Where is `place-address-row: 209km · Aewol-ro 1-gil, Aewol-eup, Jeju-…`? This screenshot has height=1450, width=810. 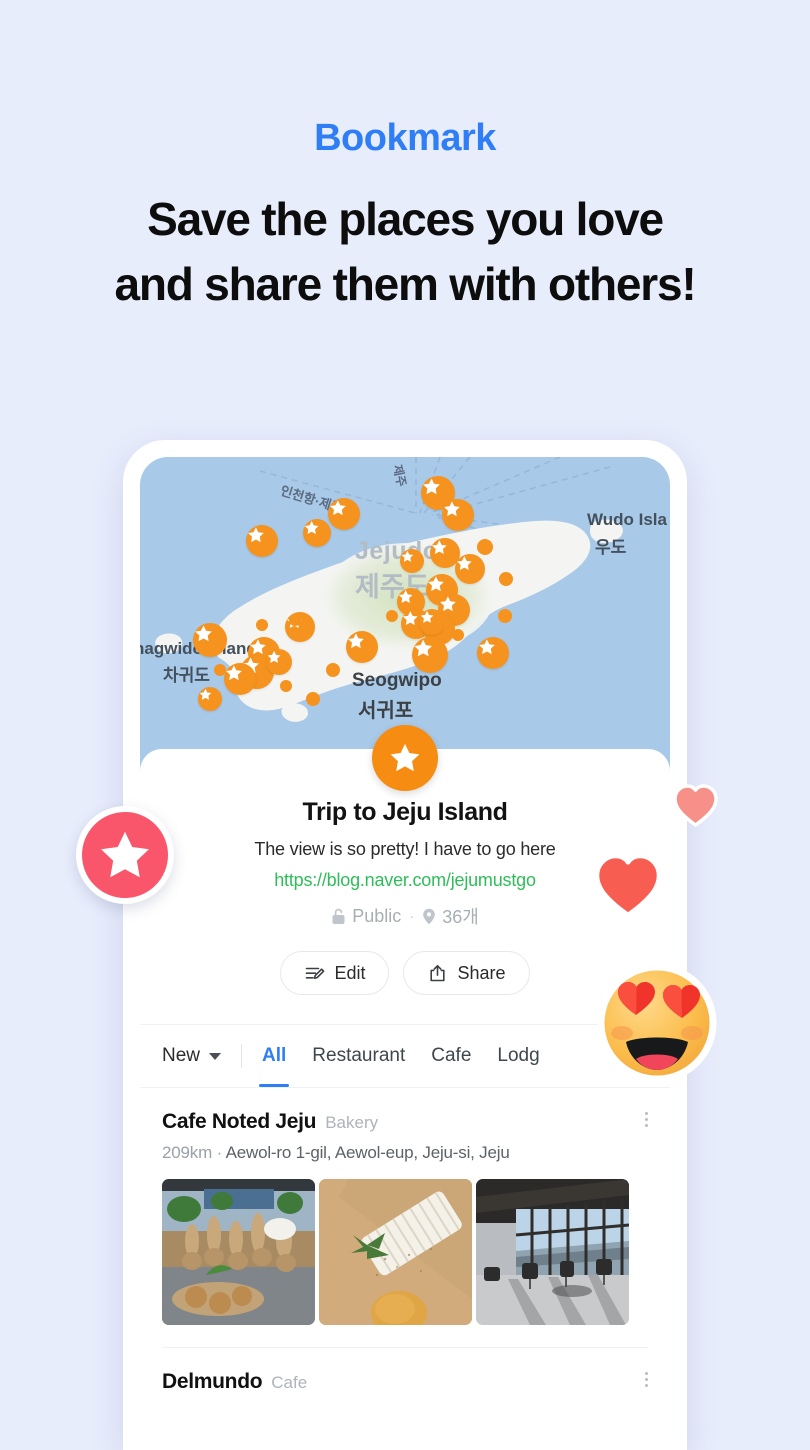
place-address-row: 209km · Aewol-ro 1-gil, Aewol-eup, Jeju-… is located at coordinates (405, 1153).